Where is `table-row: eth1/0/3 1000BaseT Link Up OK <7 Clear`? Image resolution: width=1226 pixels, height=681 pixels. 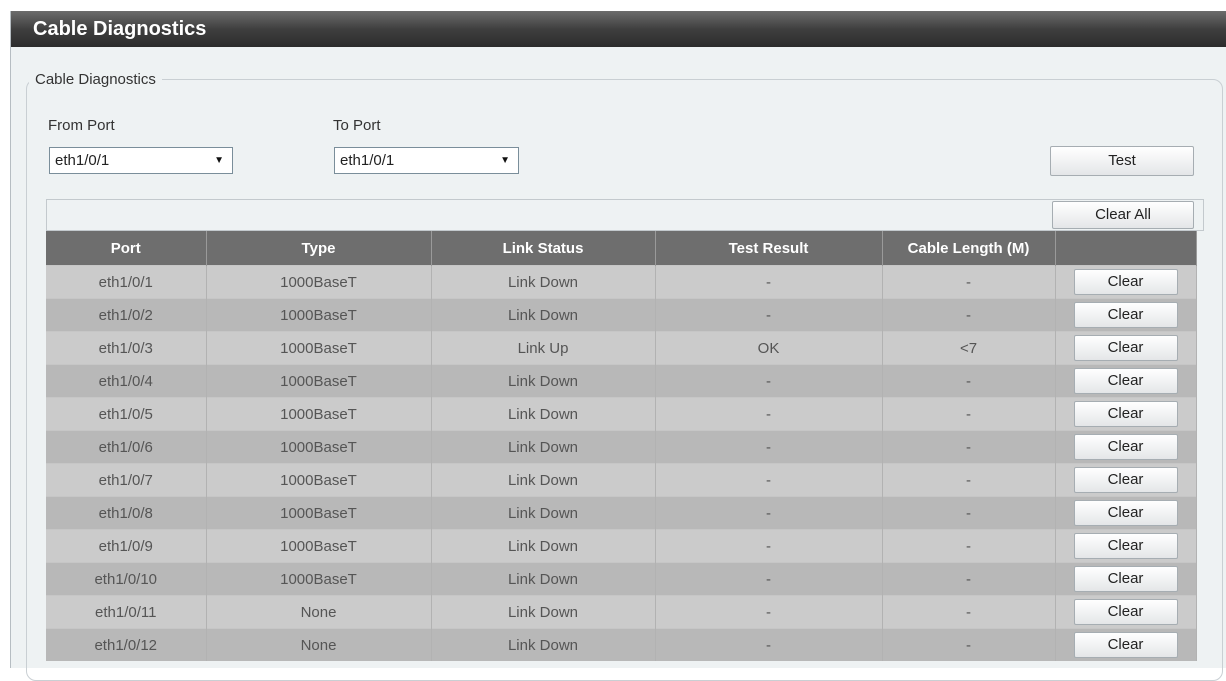
table-row: eth1/0/3 1000BaseT Link Up OK <7 Clear is located at coordinates (621, 348).